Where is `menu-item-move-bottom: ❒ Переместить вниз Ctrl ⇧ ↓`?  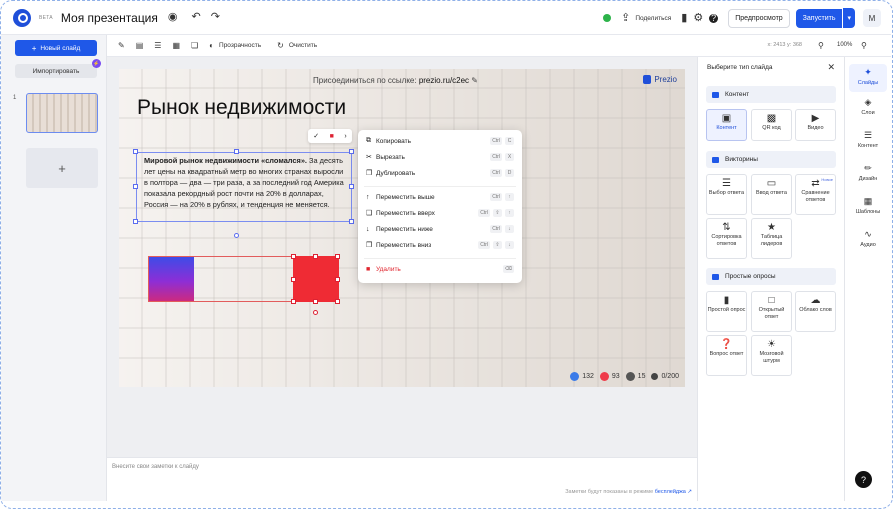
menu-item-move-bottom: ❒ Переместить вниз Ctrl ⇧ ↓ is located at coordinates (440, 245).